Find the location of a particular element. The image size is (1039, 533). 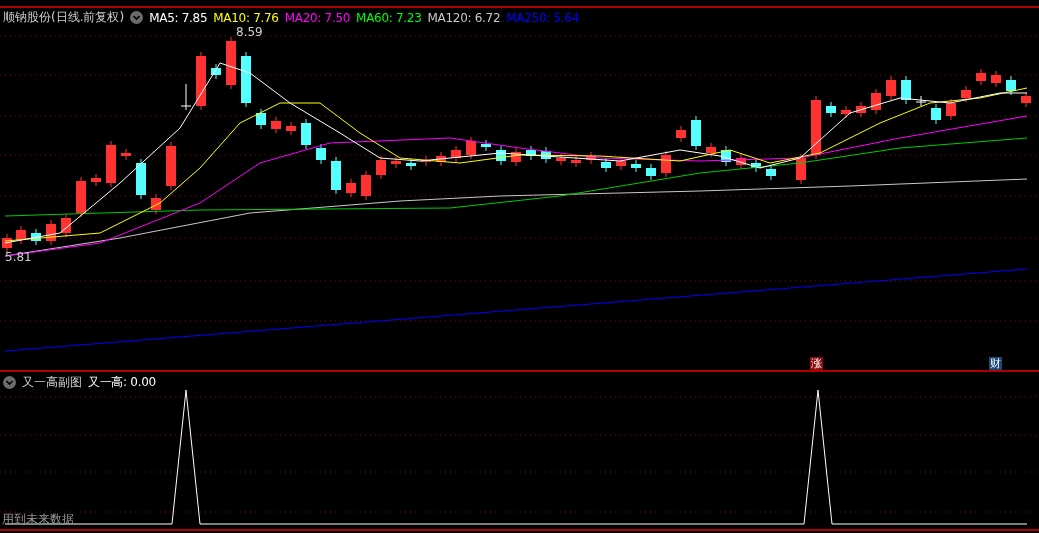

indicator-value: 又一高: 0.00 is located at coordinates (122, 382).